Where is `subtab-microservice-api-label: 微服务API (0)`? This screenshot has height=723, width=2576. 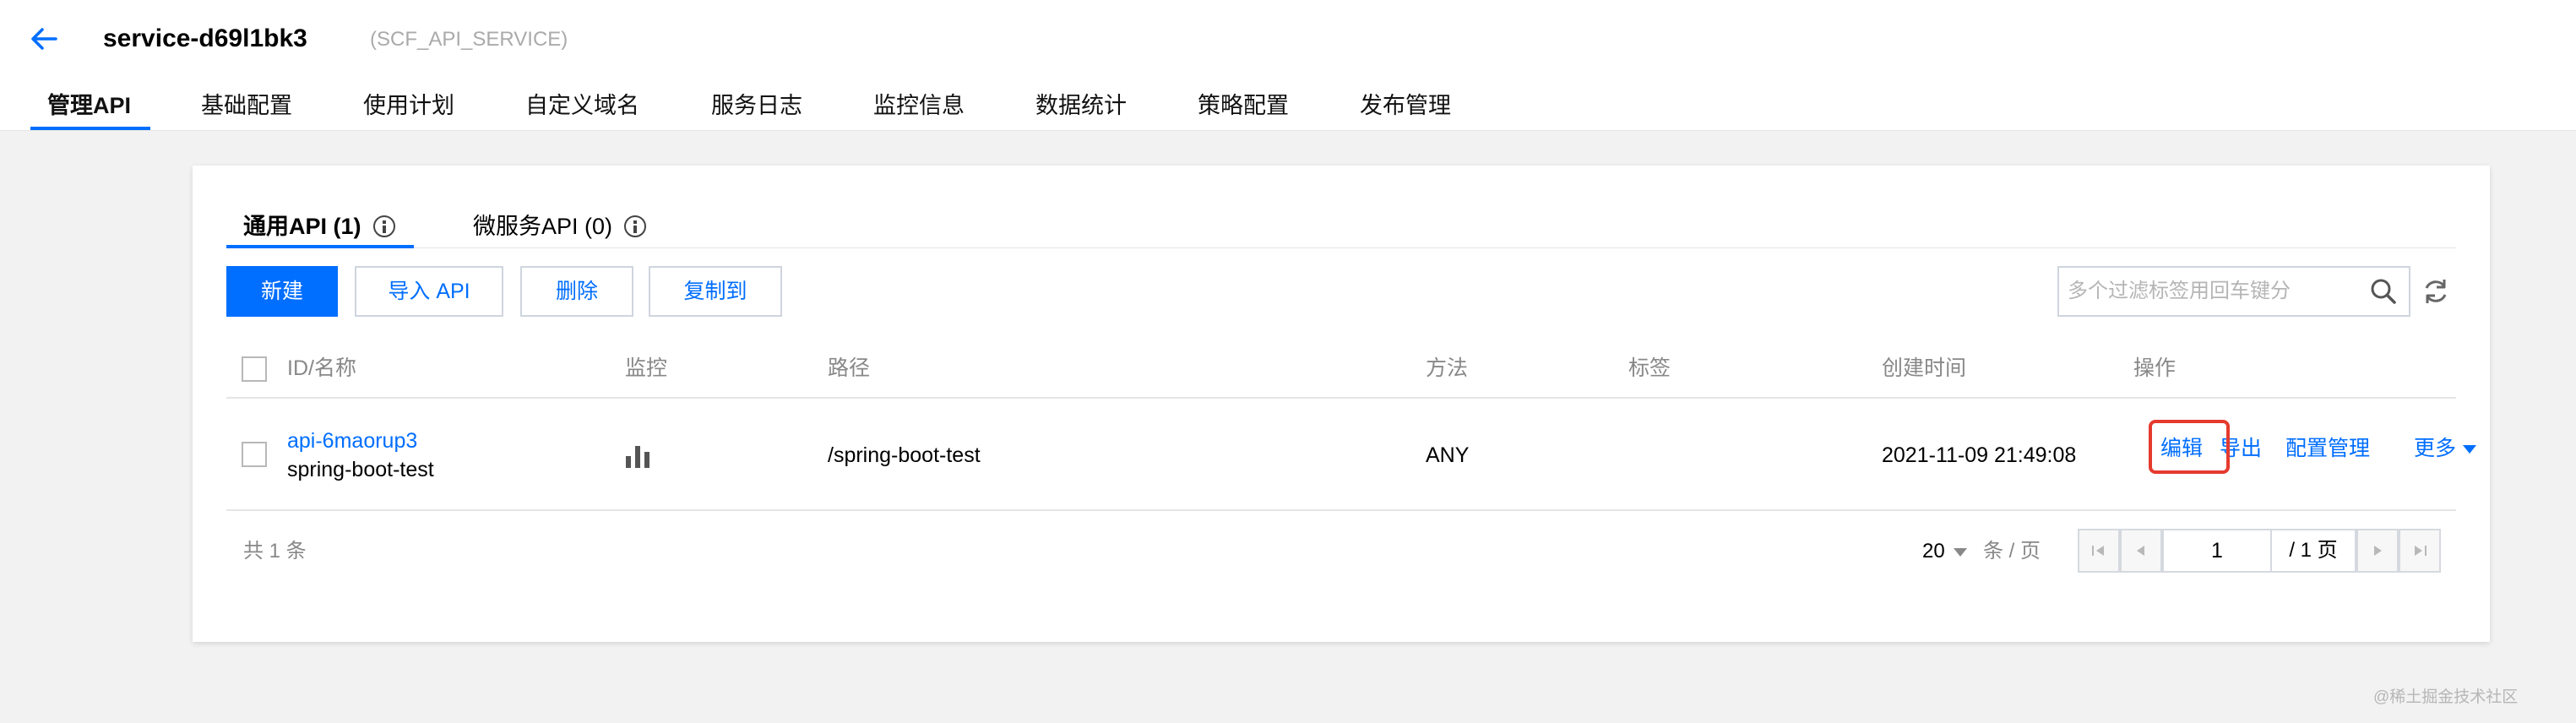
subtab-microservice-api-label: 微服务API (0) is located at coordinates (543, 227).